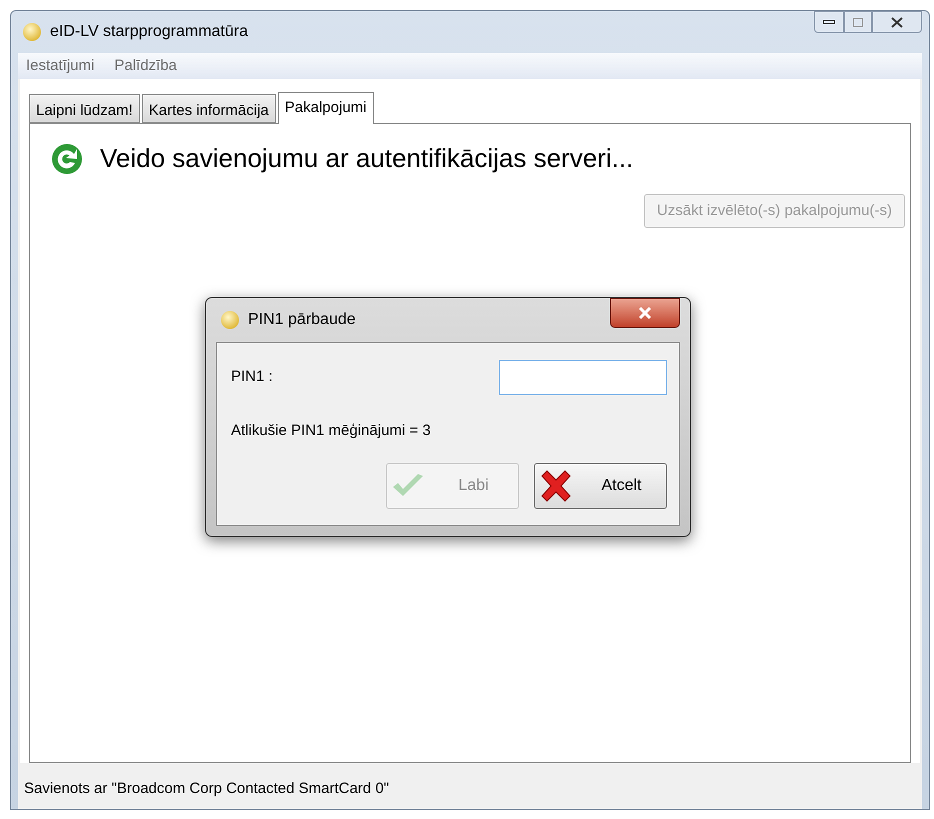 This screenshot has width=934, height=819. Describe the element at coordinates (408, 485) in the screenshot. I see `check-icon` at that location.